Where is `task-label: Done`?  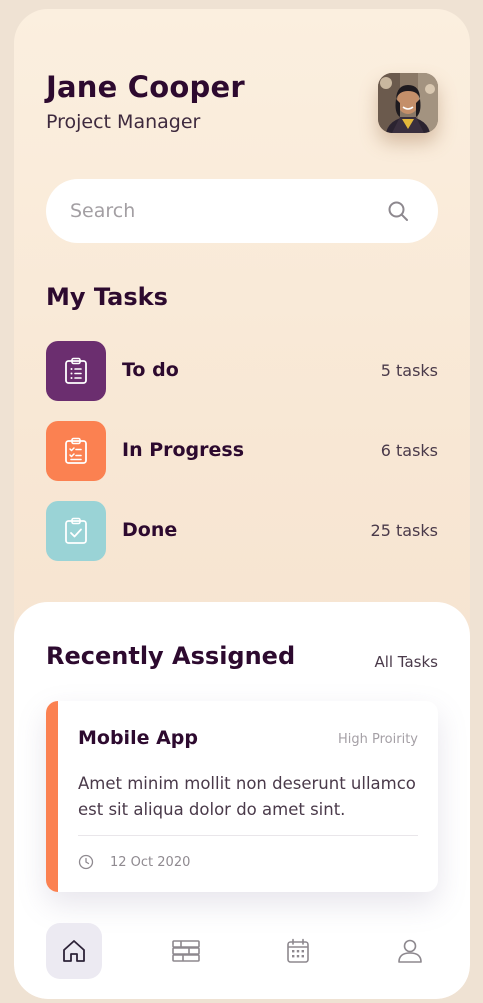
task-label: Done is located at coordinates (150, 530).